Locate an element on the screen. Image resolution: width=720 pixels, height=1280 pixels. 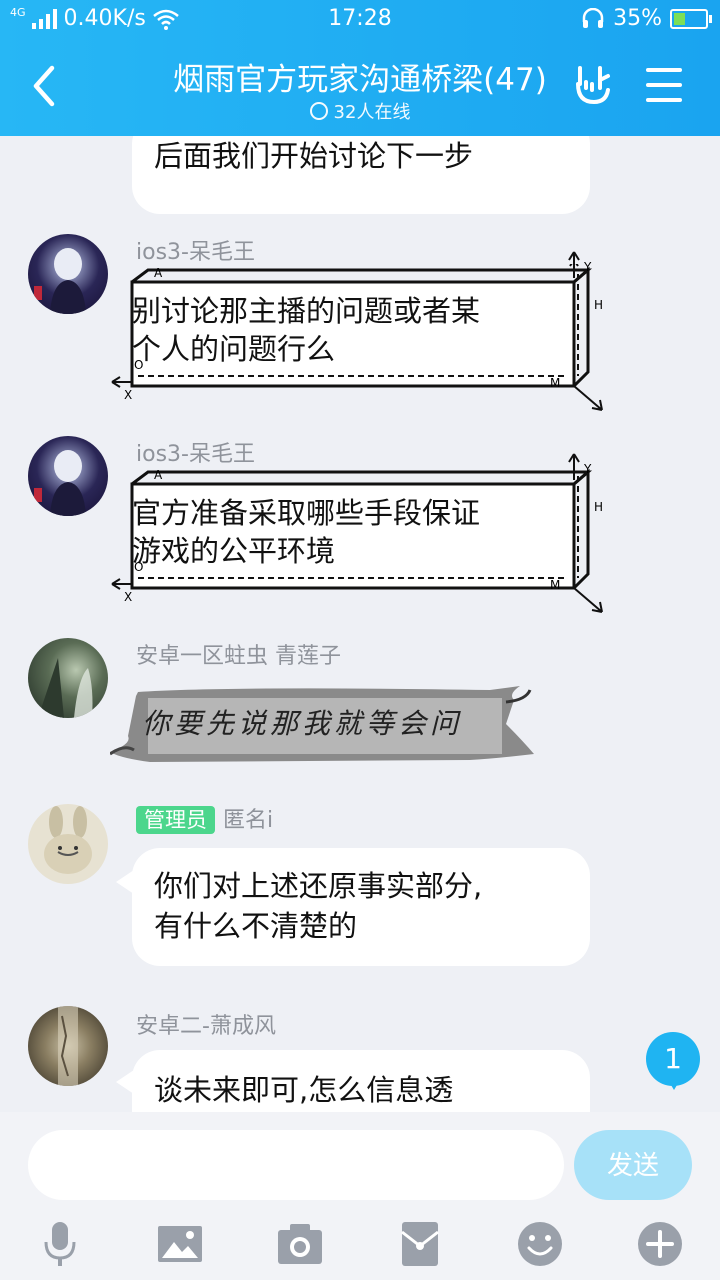
battery-level is located at coordinates (679, 18).